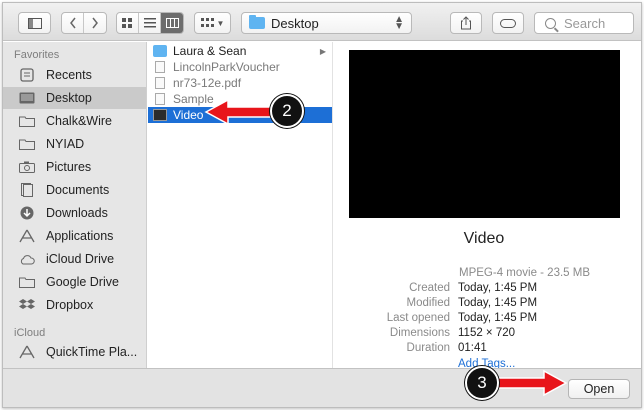 The image size is (644, 410). I want to click on sidebar-icon, so click(34, 23).